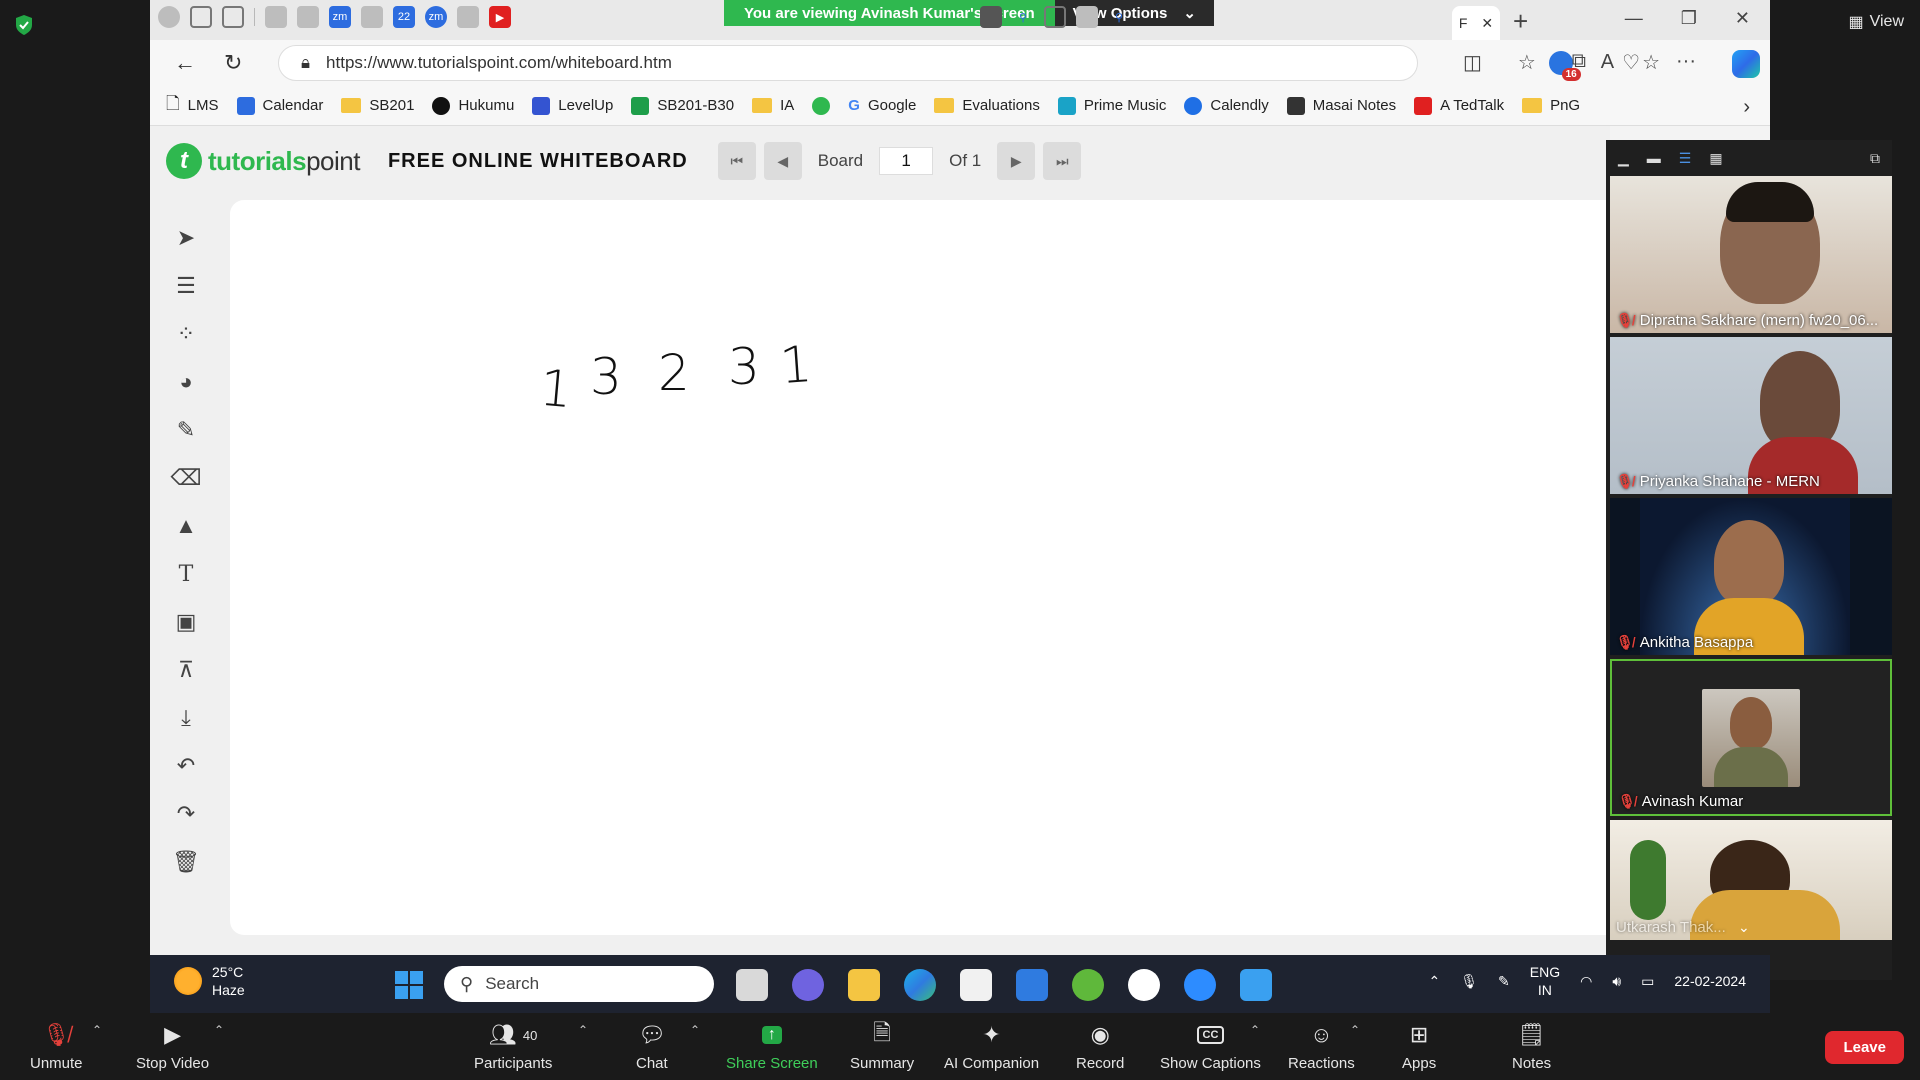  Describe the element at coordinates (186, 669) in the screenshot. I see `presentation-icon: ⊼` at that location.